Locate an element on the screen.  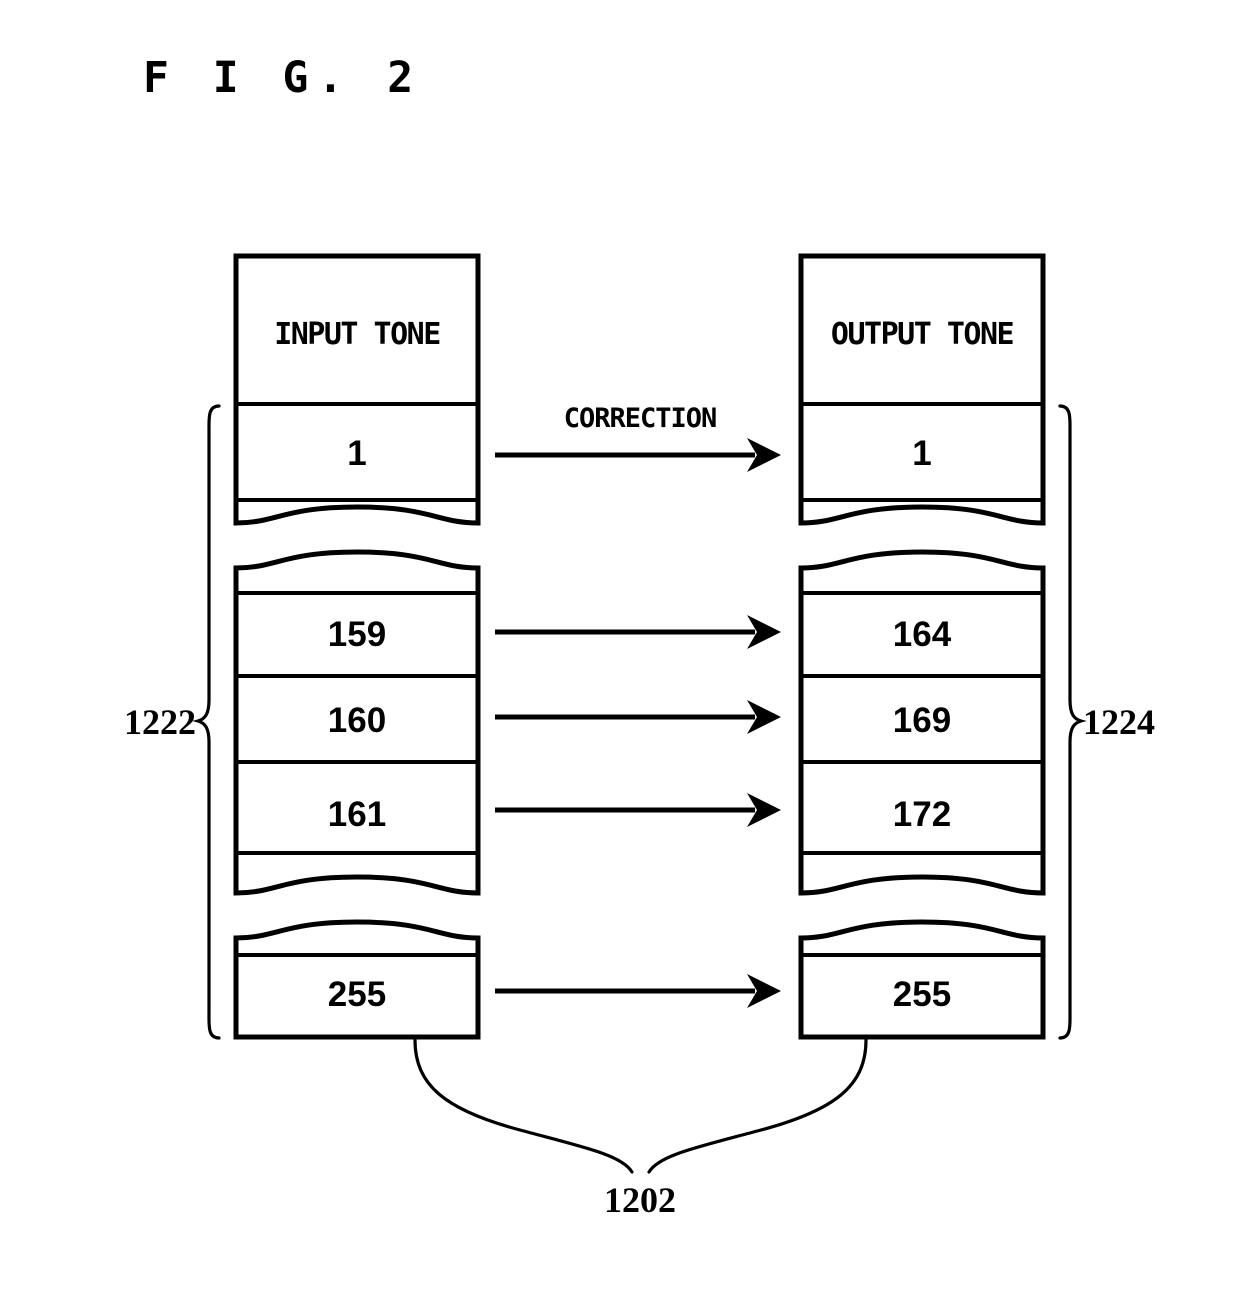
output-cell-value-0: 1 is located at coordinates (921, 453).